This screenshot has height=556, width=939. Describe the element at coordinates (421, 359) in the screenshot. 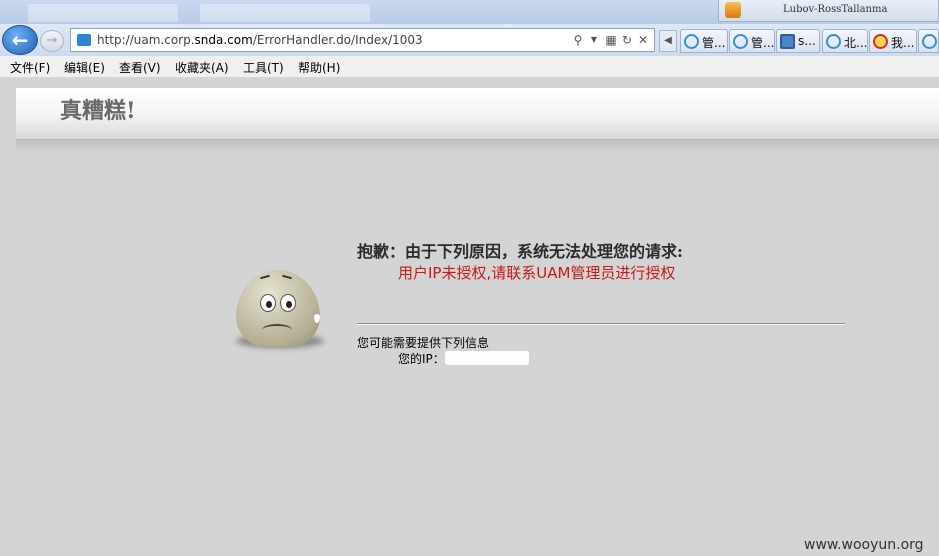

I see `ip-label: 您的IP：` at that location.